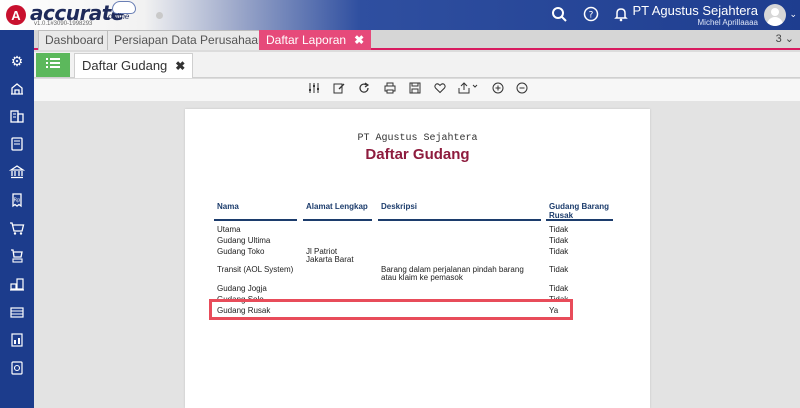 The height and width of the screenshot is (408, 800). Describe the element at coordinates (16, 15) in the screenshot. I see `logo-mark: A` at that location.